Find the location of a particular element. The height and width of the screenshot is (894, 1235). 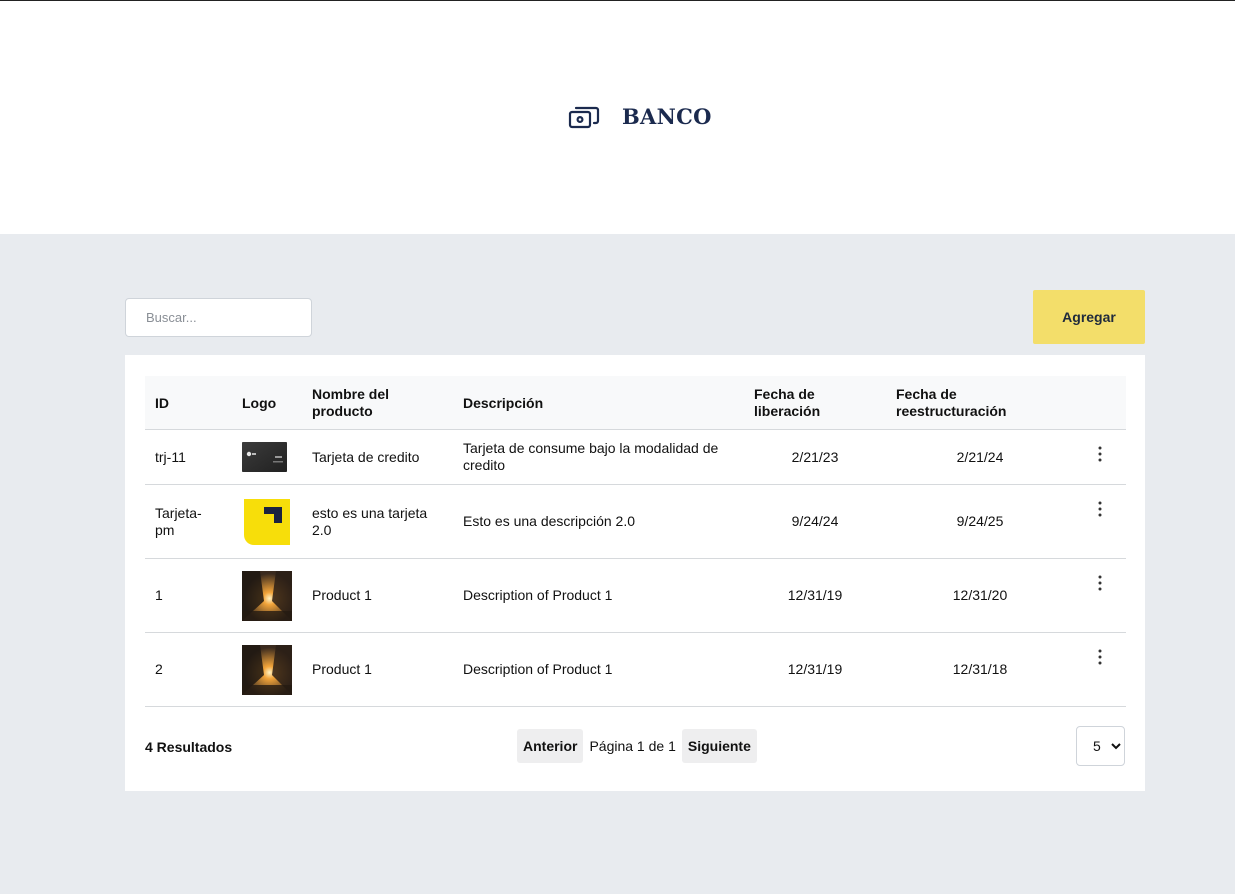

card-thumbnail is located at coordinates (267, 457).